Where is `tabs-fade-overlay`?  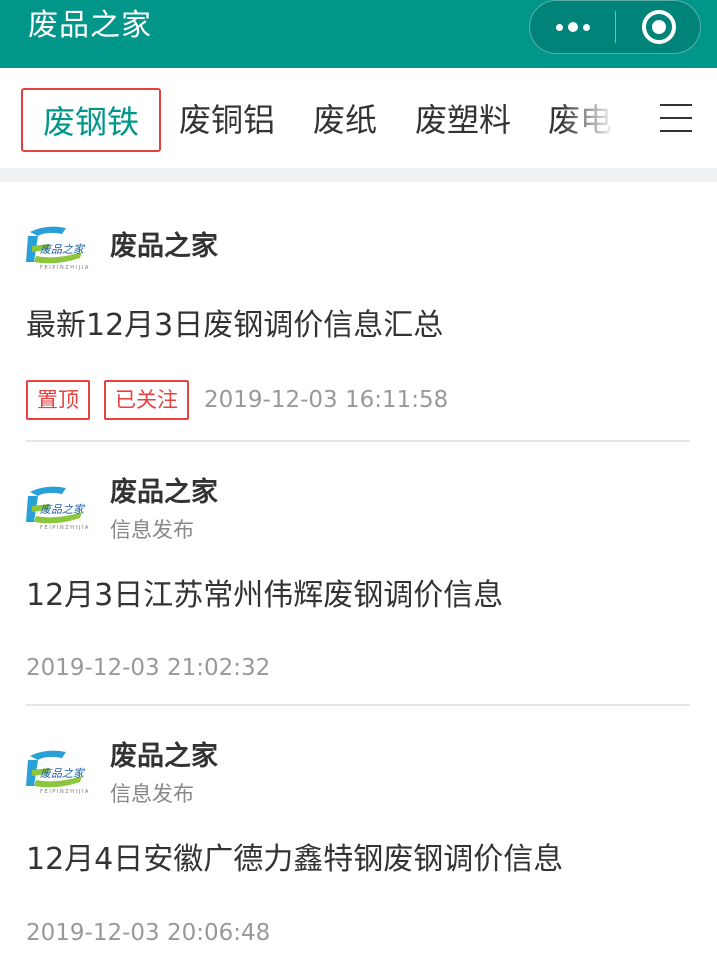 tabs-fade-overlay is located at coordinates (600, 118).